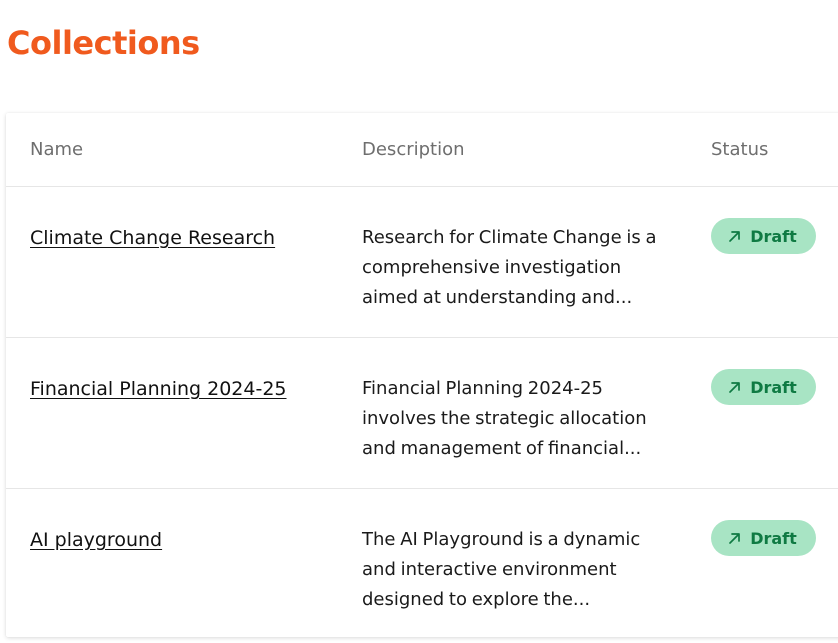 This screenshot has width=838, height=643. What do you see at coordinates (57, 149) in the screenshot?
I see `column-header-name: Name` at bounding box center [57, 149].